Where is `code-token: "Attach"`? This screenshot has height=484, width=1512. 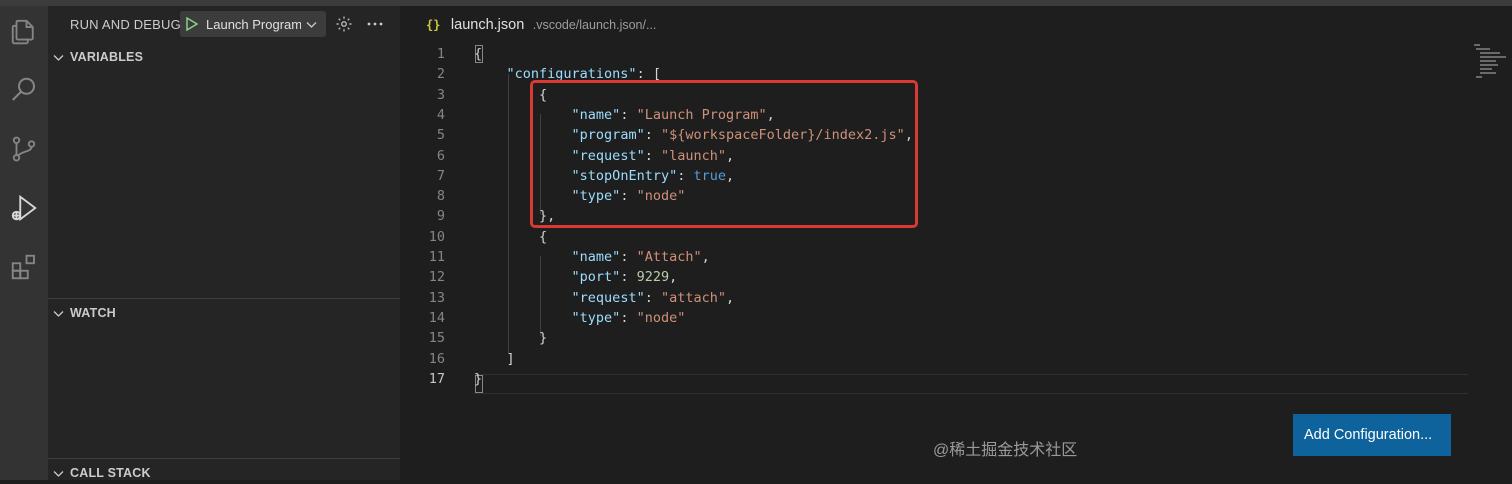 code-token: "Attach" is located at coordinates (669, 257).